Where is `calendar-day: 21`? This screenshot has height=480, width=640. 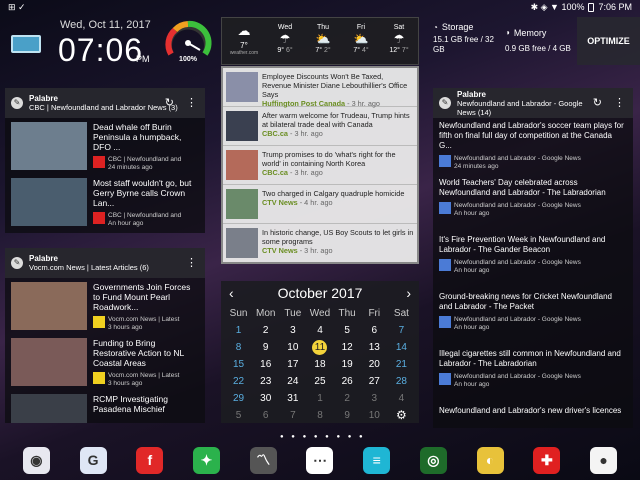 calendar-day: 21 is located at coordinates (401, 364).